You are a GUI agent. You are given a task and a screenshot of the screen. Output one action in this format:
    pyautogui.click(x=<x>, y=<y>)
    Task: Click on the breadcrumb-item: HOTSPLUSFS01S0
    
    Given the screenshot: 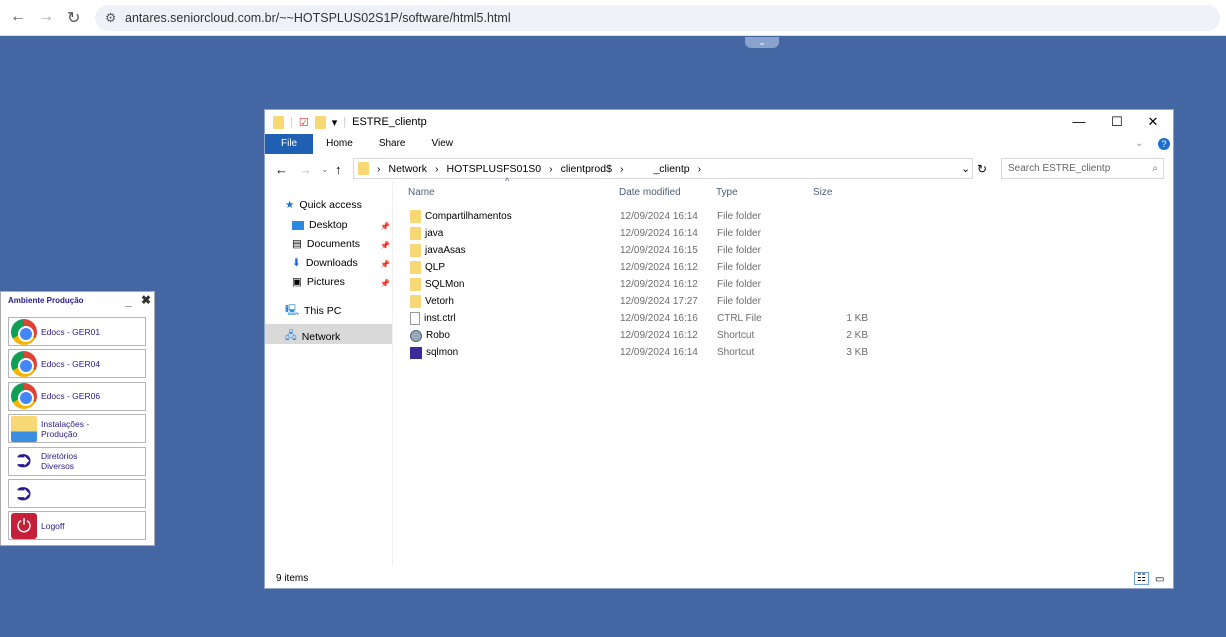 What is the action you would take?
    pyautogui.click(x=494, y=169)
    